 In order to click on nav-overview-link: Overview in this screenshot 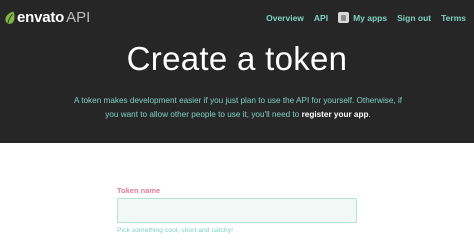, I will do `click(285, 18)`.